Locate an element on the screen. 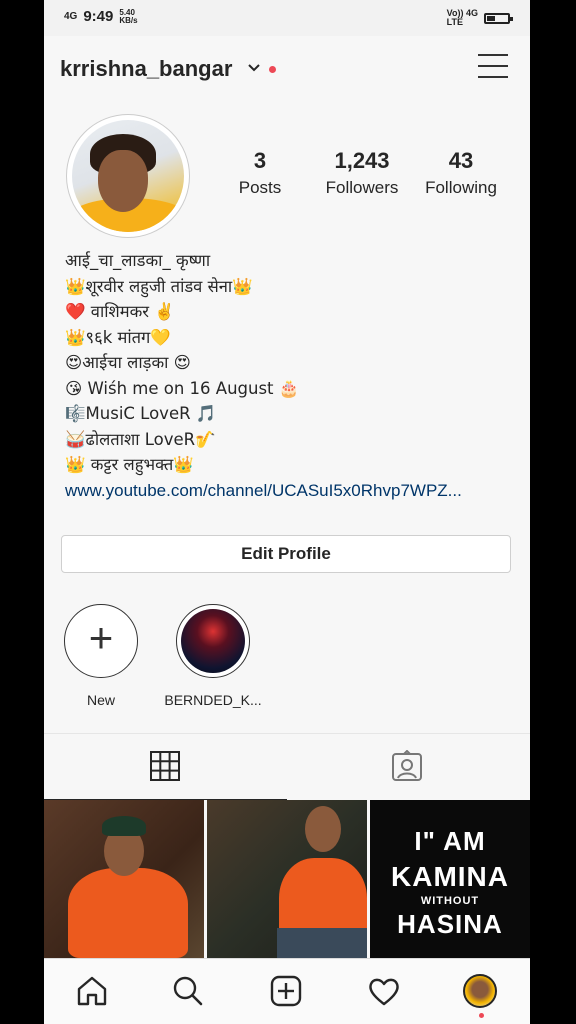 This screenshot has height=1024, width=576. highlight-circle is located at coordinates (213, 641).